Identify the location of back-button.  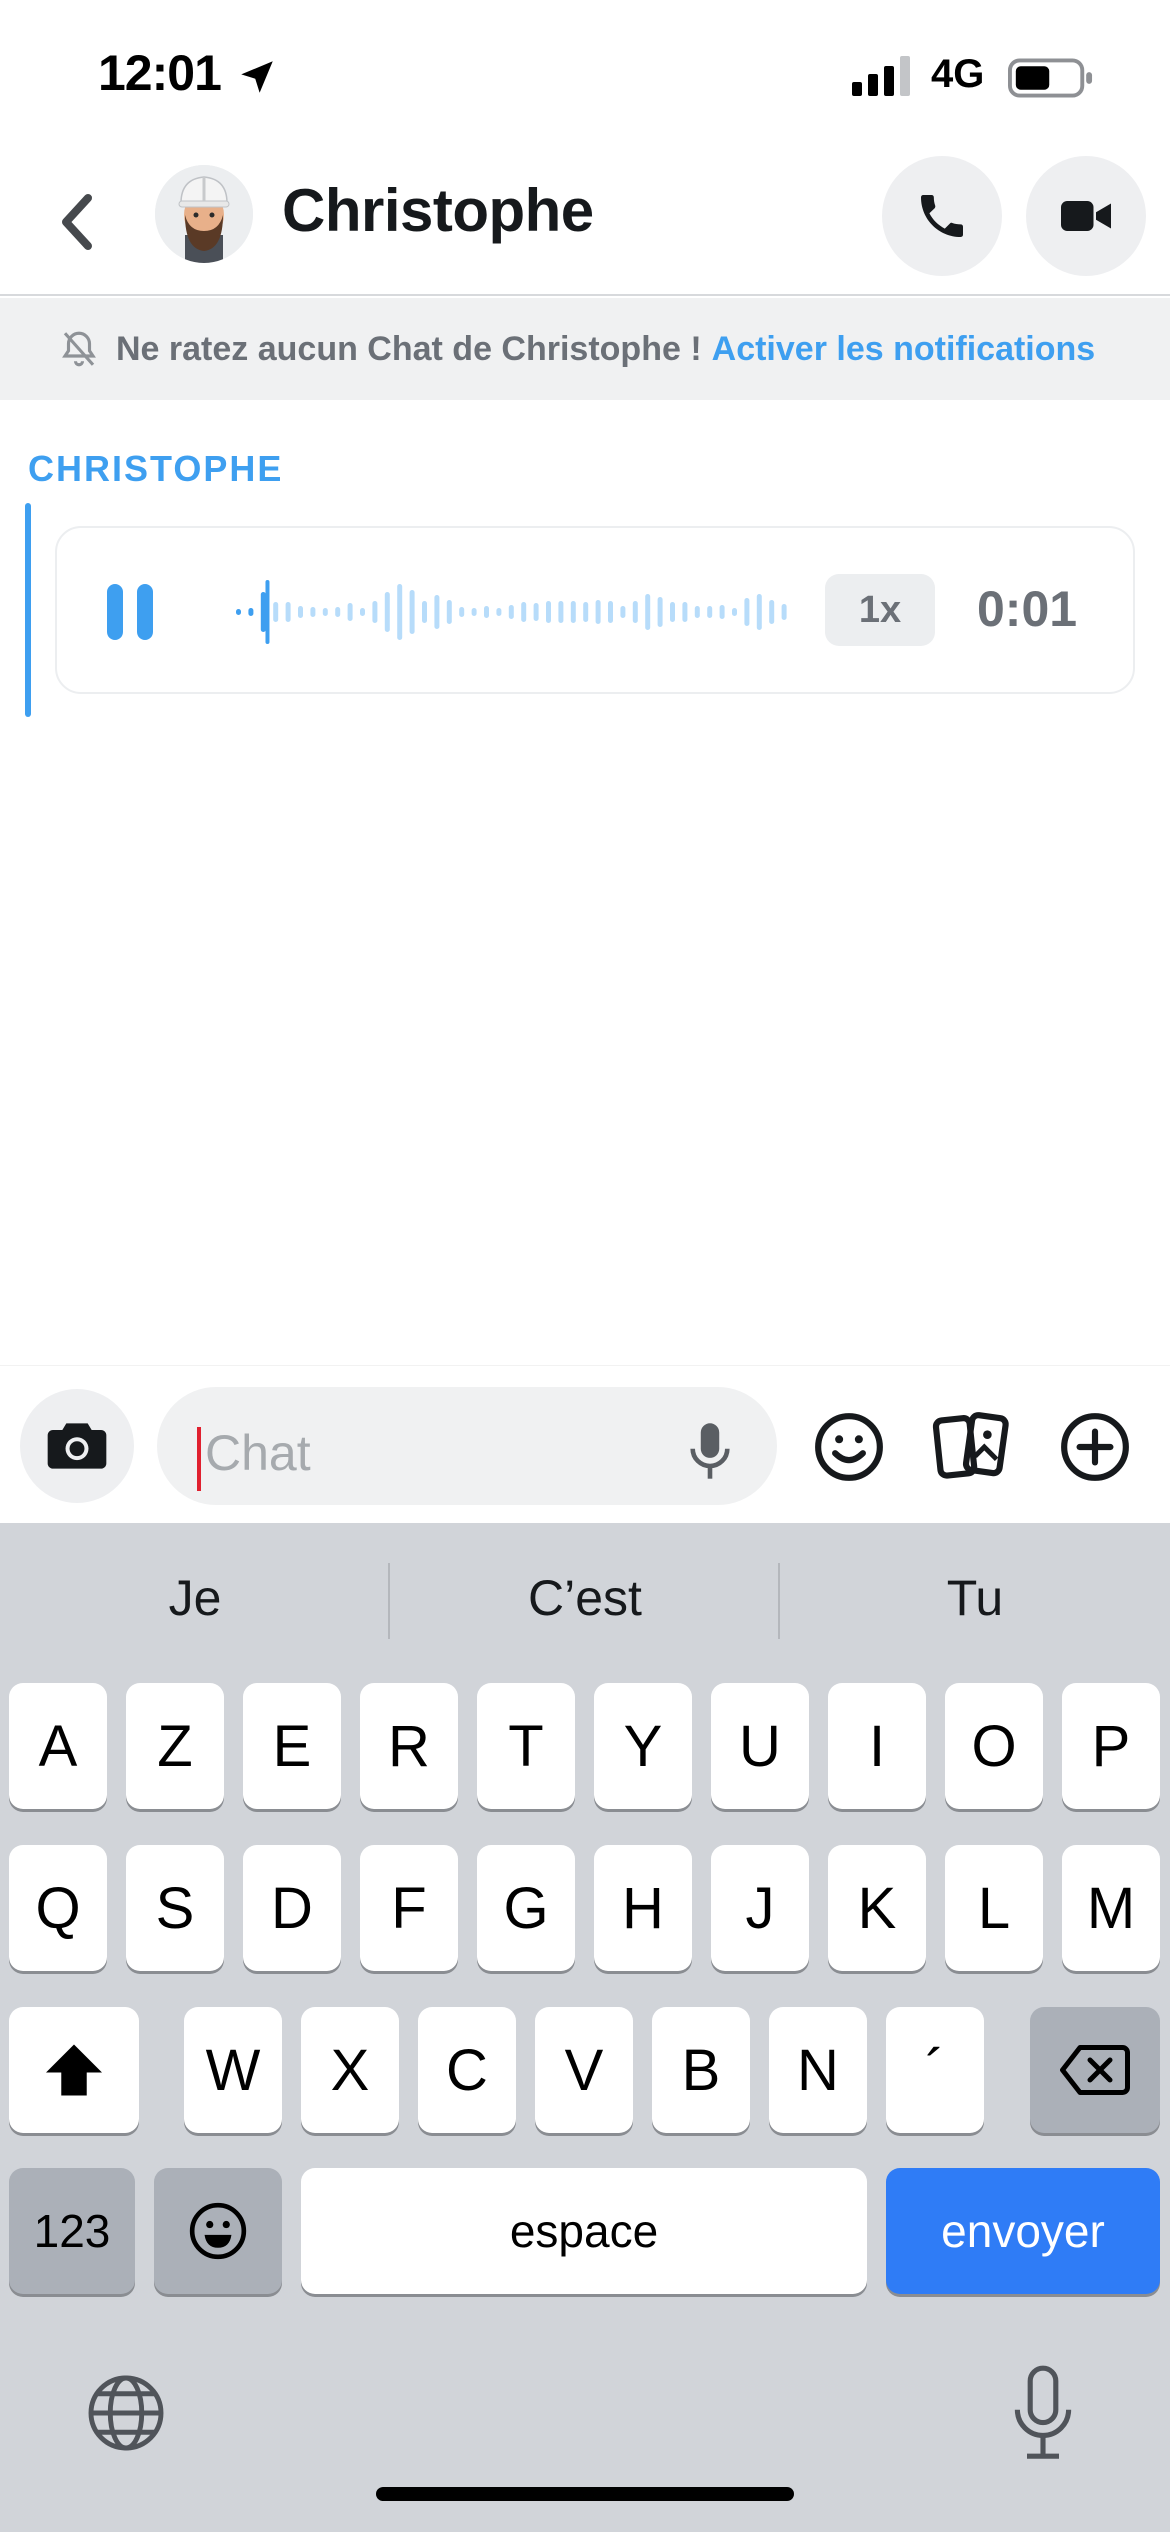
(78, 222).